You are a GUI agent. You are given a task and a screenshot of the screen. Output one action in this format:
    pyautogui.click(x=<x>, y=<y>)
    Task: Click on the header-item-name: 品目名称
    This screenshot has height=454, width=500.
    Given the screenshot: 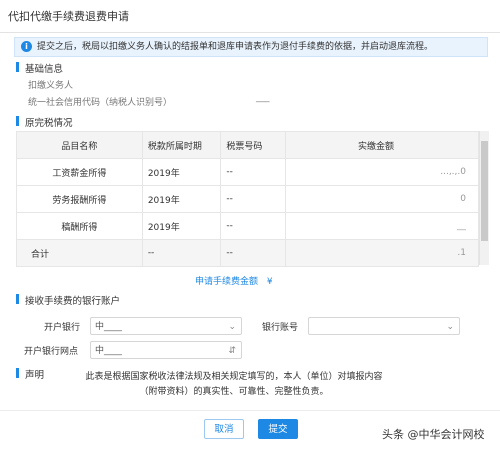 What is the action you would take?
    pyautogui.click(x=79, y=145)
    